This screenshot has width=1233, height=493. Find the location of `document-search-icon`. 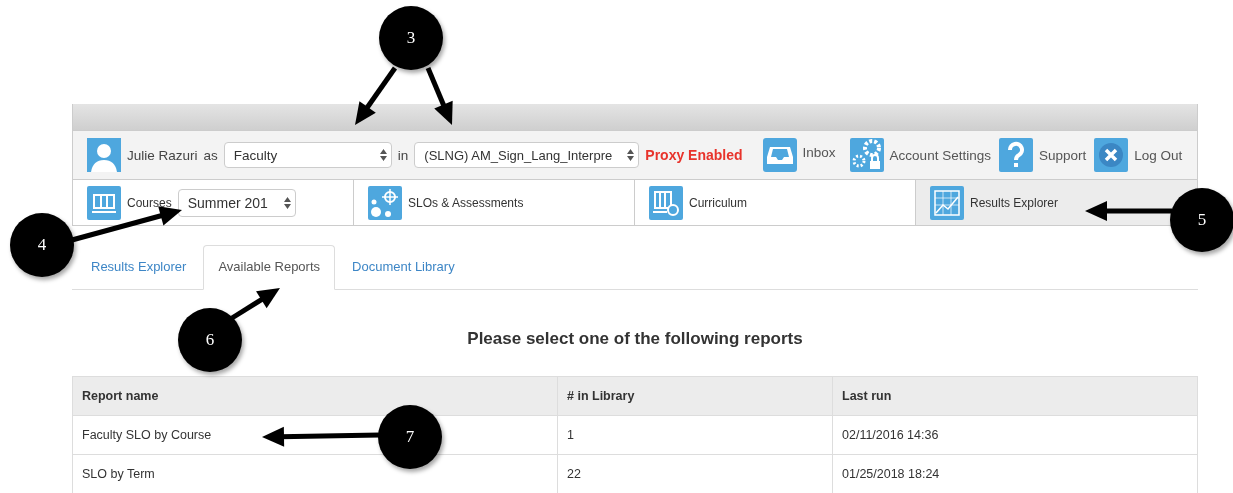

document-search-icon is located at coordinates (666, 202).